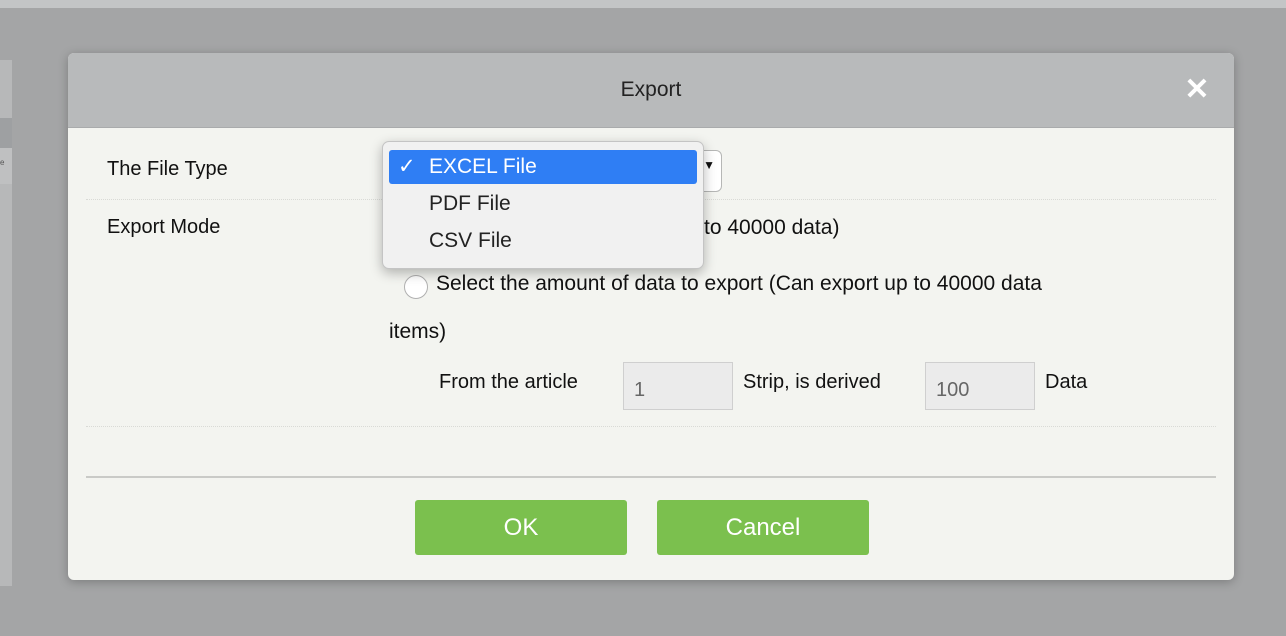 The width and height of the screenshot is (1286, 636). Describe the element at coordinates (2, 162) in the screenshot. I see `background-panel-text: e` at that location.